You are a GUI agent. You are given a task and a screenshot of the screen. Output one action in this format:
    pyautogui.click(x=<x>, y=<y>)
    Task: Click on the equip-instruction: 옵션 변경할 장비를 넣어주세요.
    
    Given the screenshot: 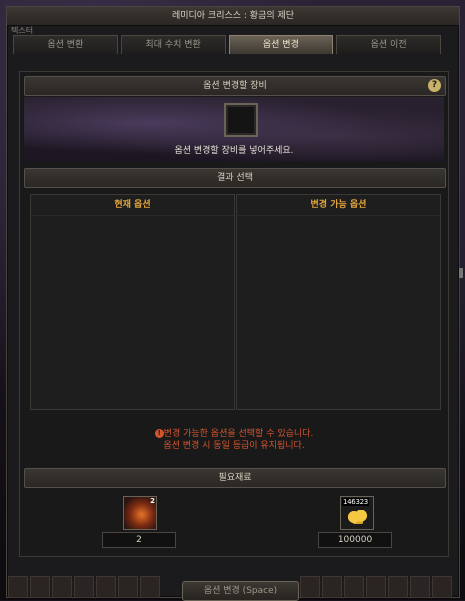 What is the action you would take?
    pyautogui.click(x=234, y=151)
    